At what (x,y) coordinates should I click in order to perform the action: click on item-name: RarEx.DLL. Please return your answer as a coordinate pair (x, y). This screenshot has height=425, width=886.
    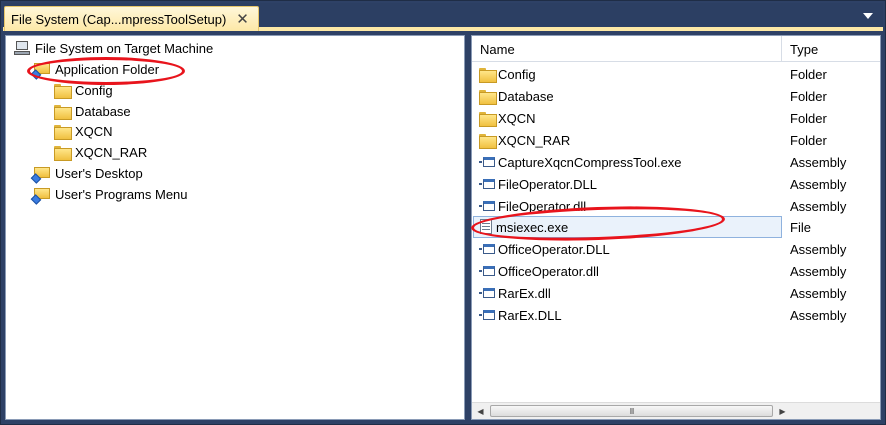
    Looking at the image, I should click on (530, 315).